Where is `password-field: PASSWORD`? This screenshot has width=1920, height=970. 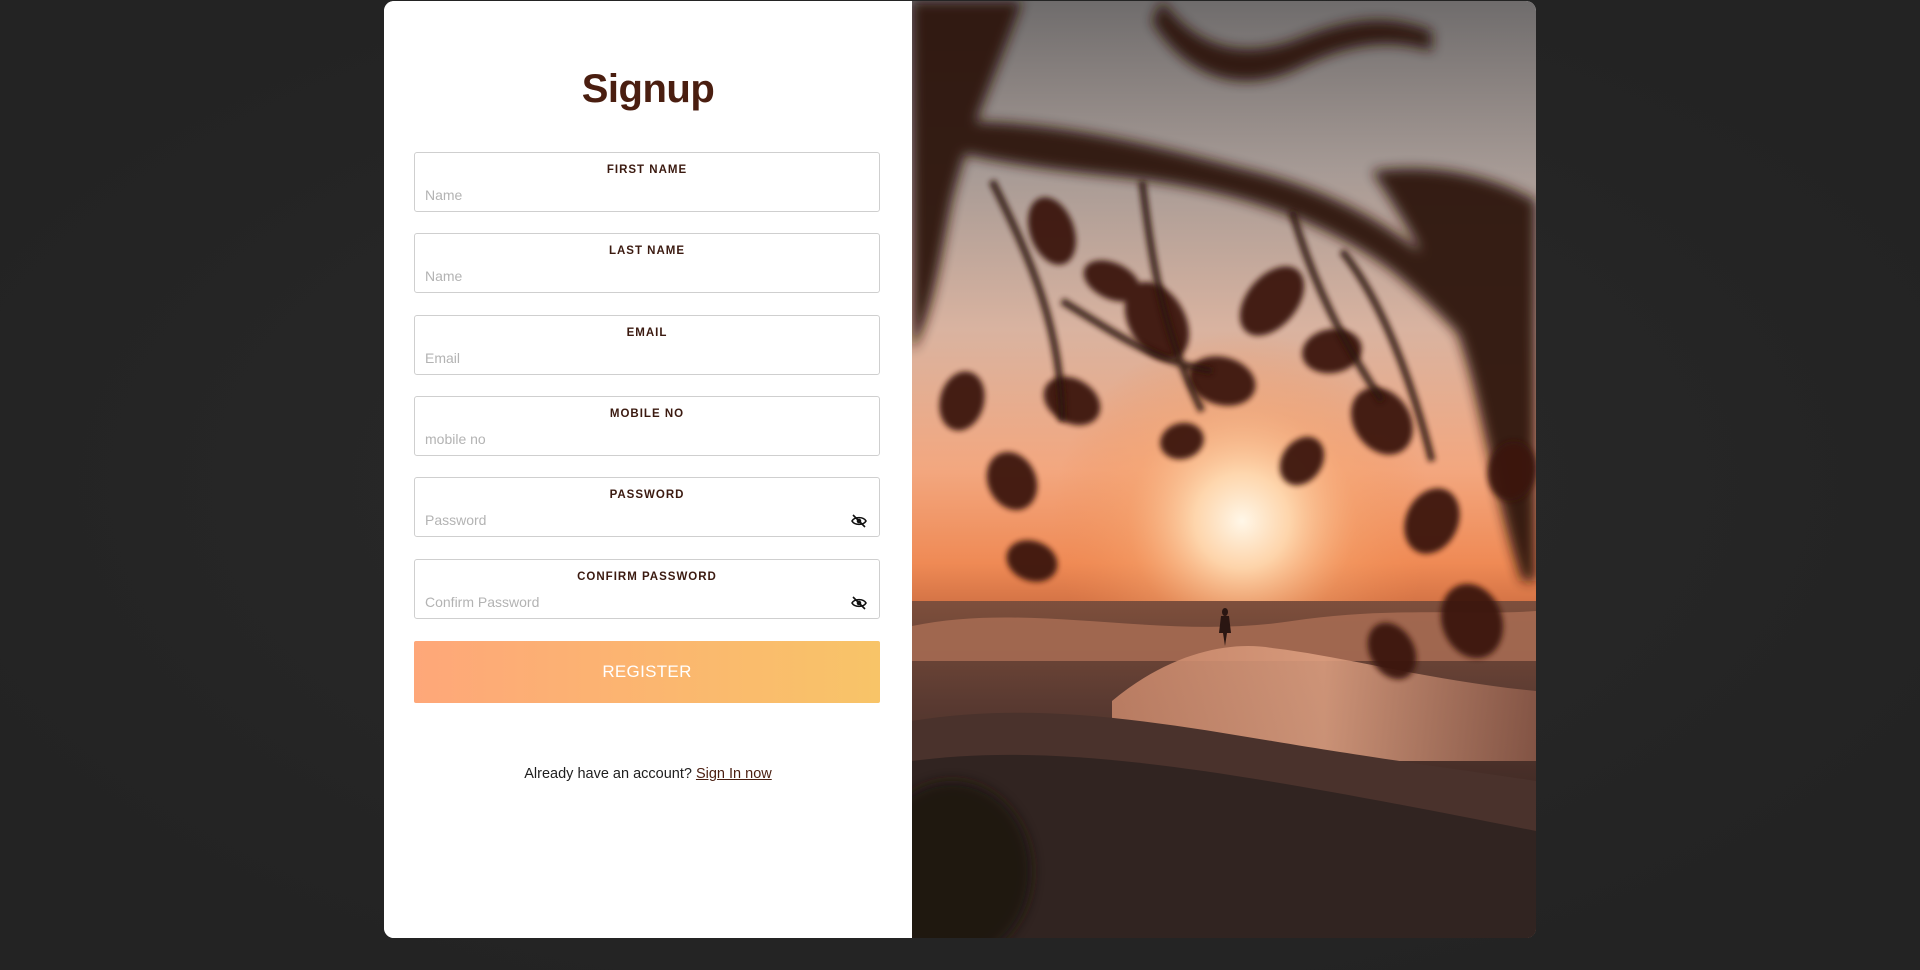
password-field: PASSWORD is located at coordinates (647, 507).